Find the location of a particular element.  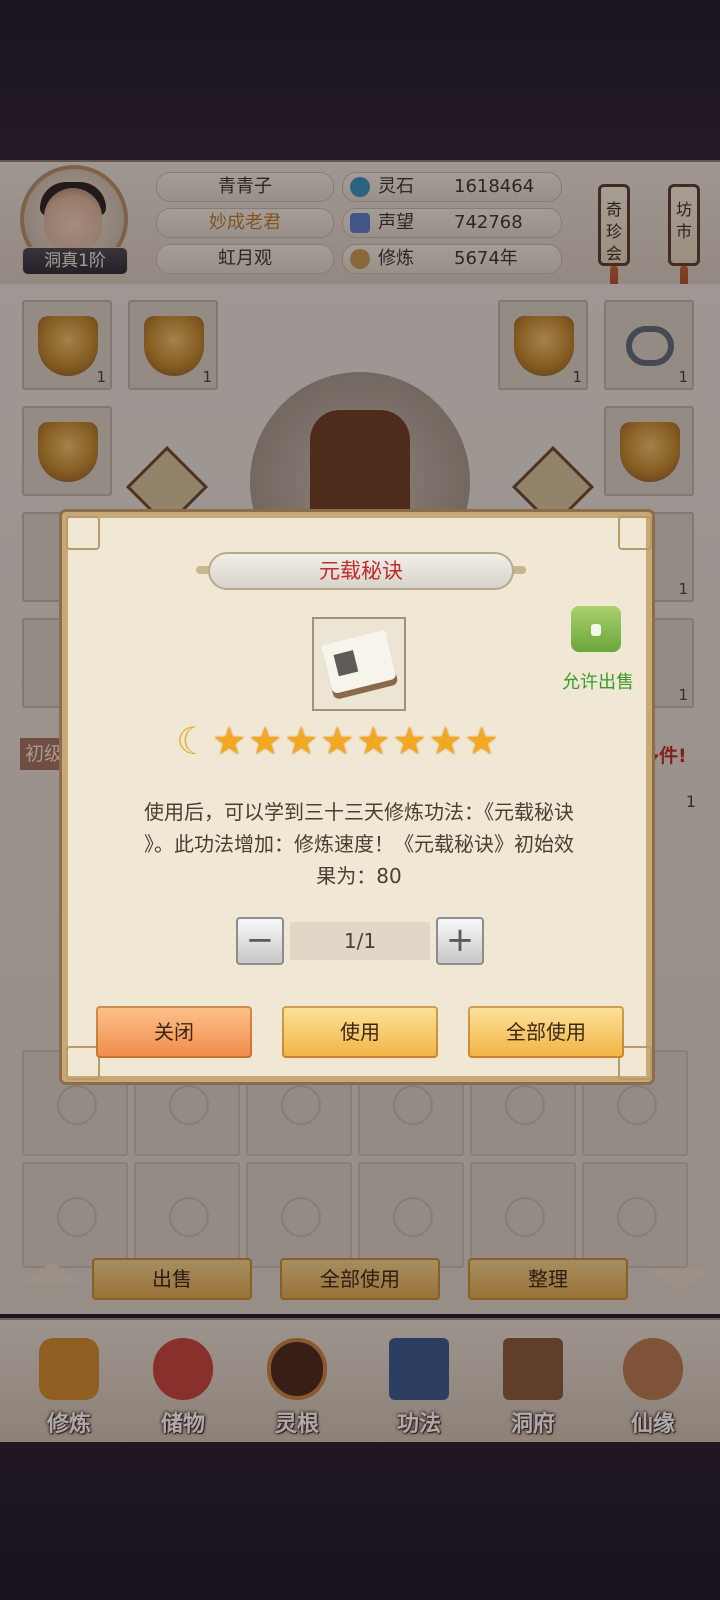

nav-storage: 储物 is located at coordinates (183, 1379).